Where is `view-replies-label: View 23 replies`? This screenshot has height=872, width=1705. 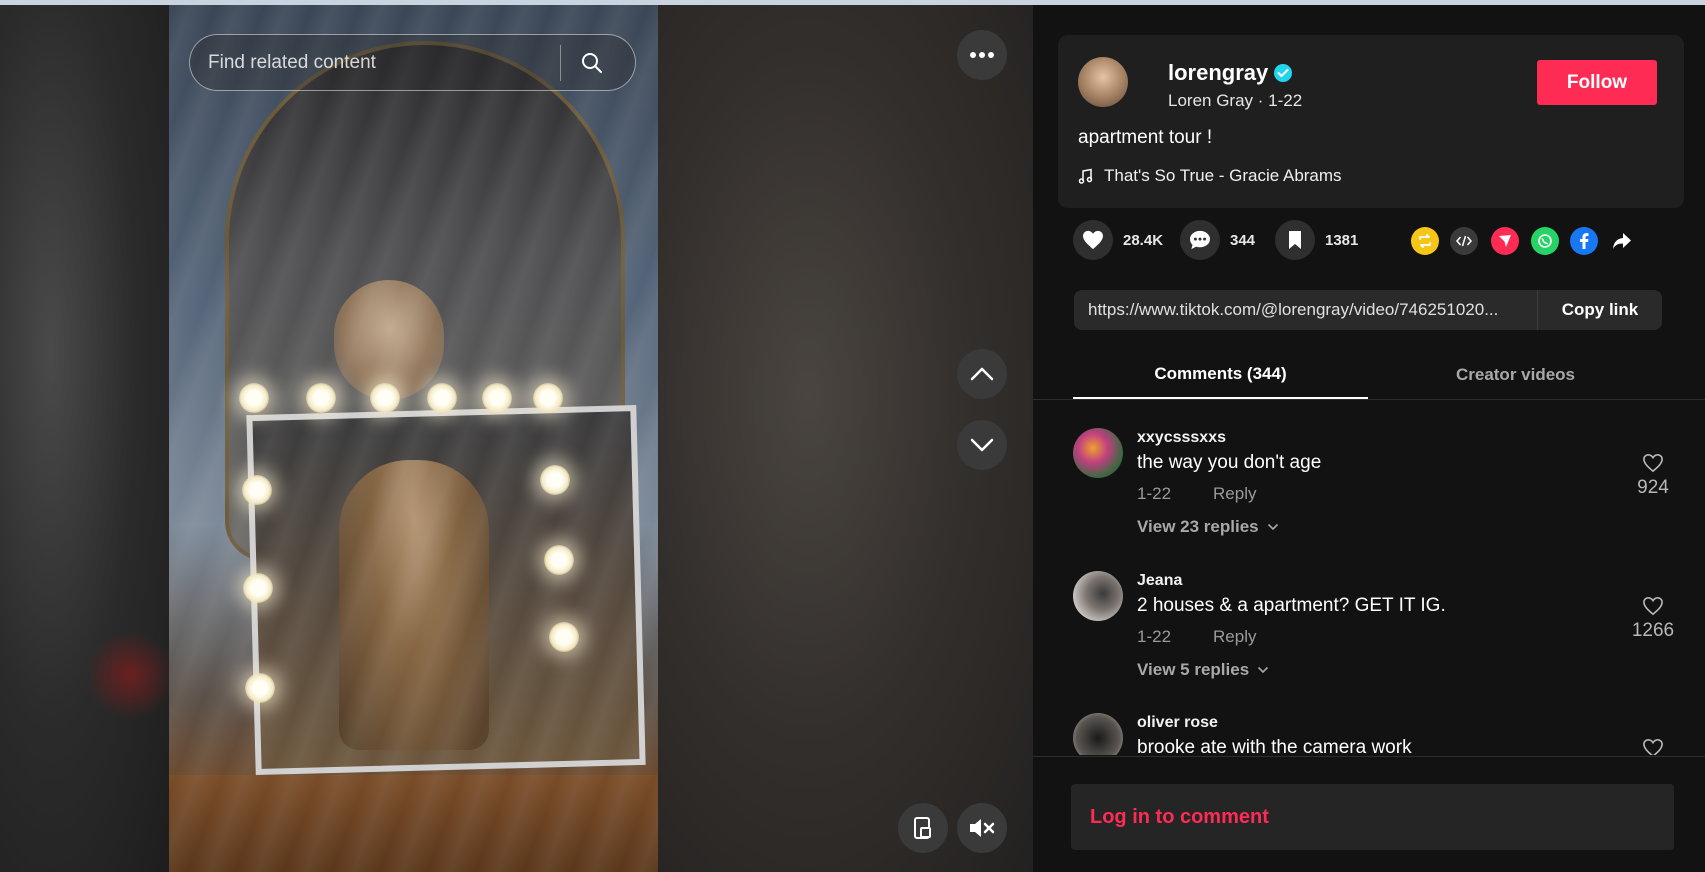 view-replies-label: View 23 replies is located at coordinates (1198, 527).